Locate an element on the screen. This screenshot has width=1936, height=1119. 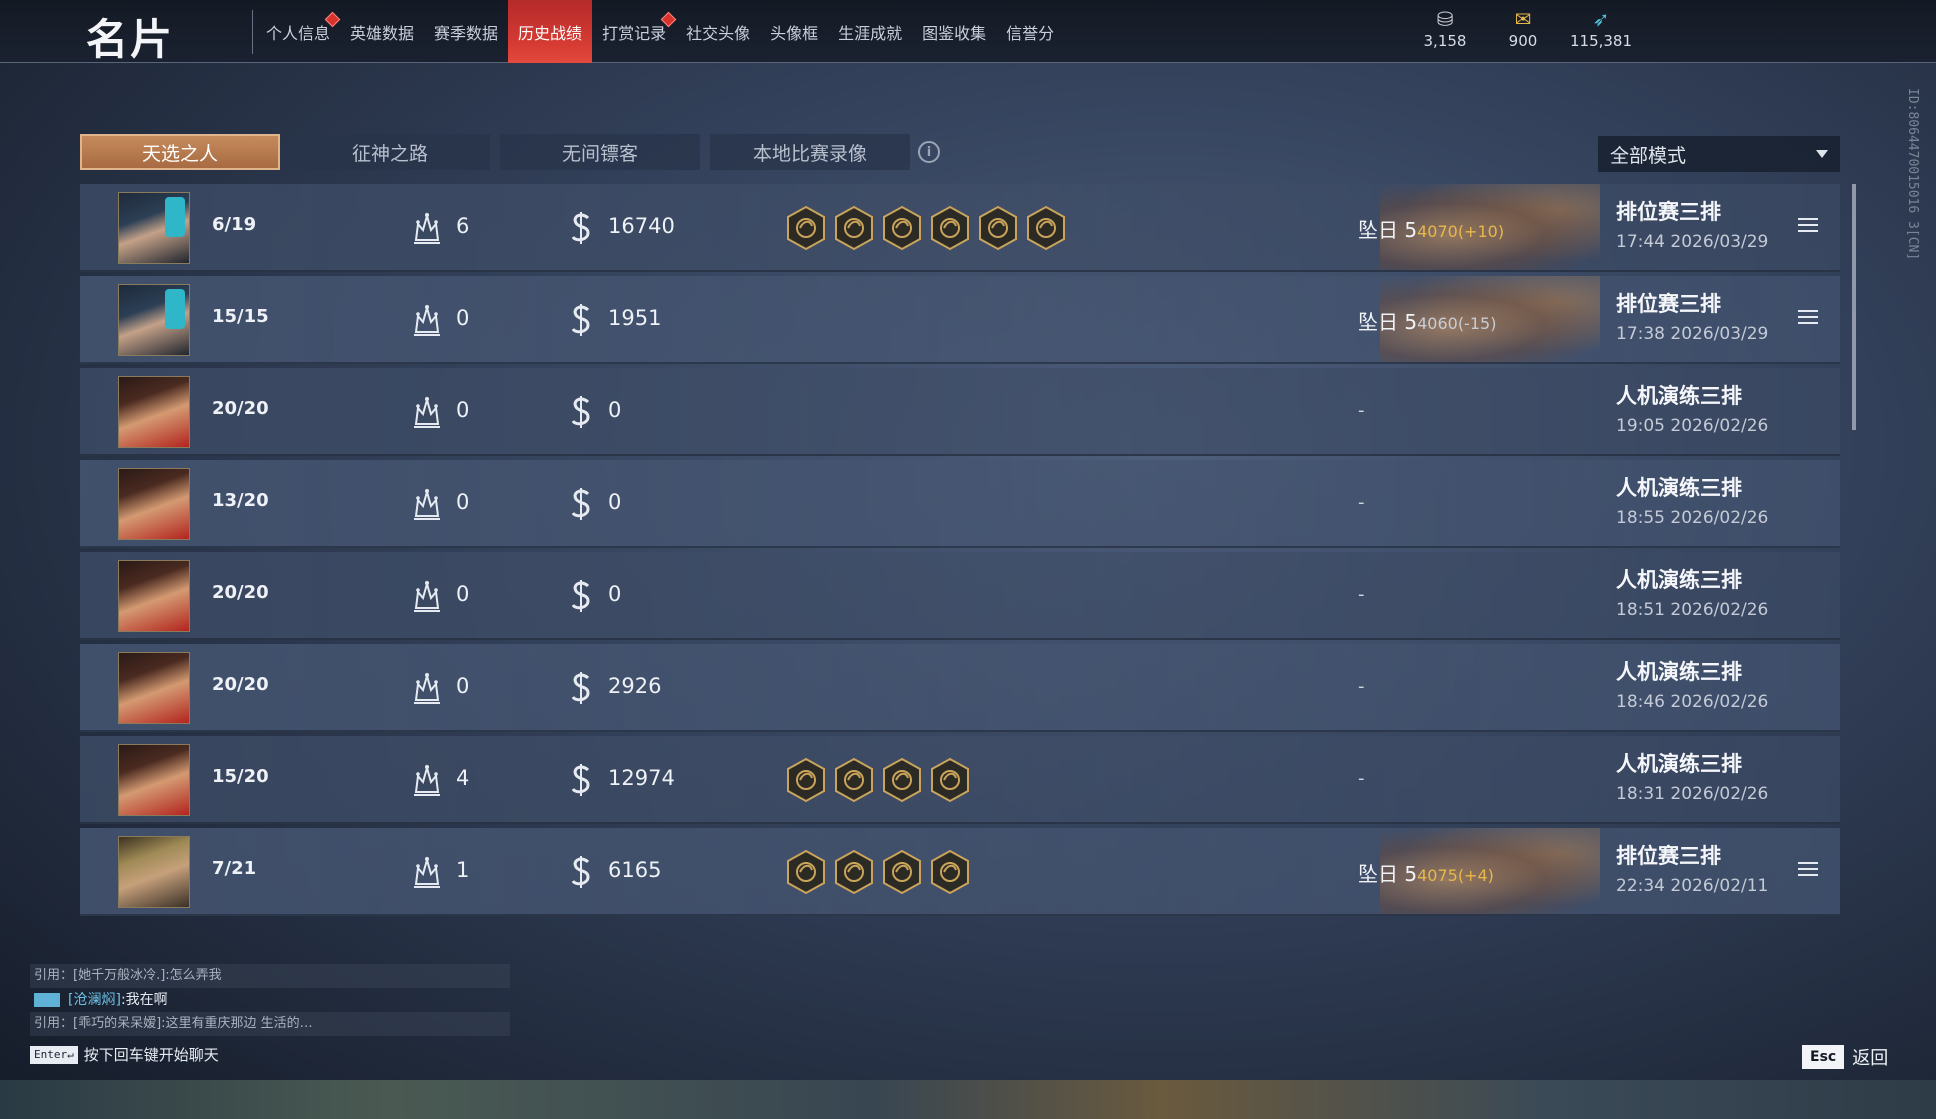
kill-count: 1 is located at coordinates (463, 870).